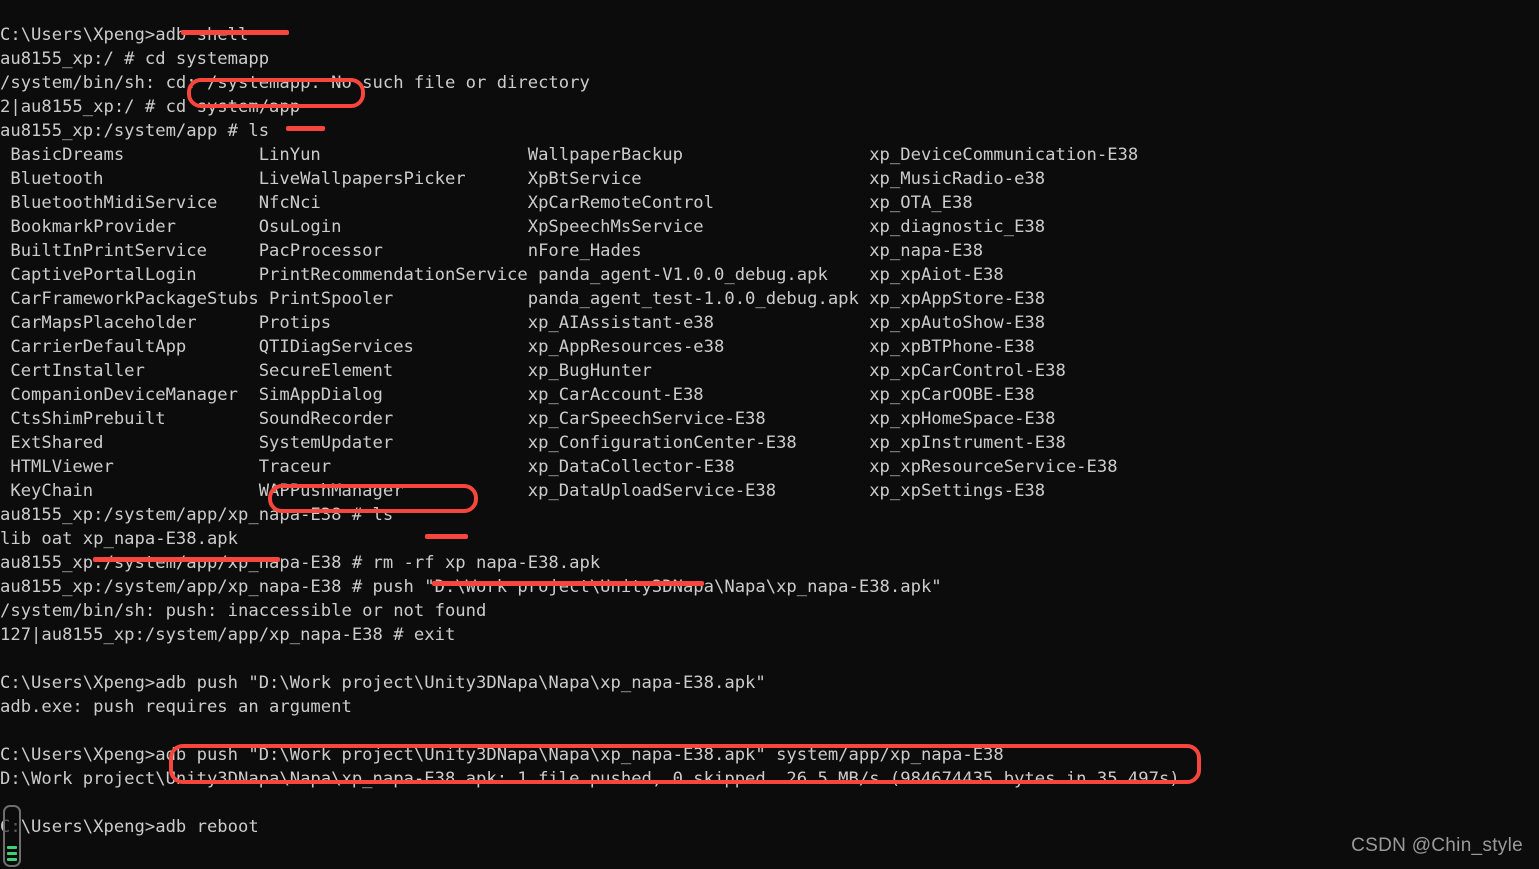 This screenshot has height=869, width=1539. What do you see at coordinates (12, 836) in the screenshot?
I see `battery-indicator-icon` at bounding box center [12, 836].